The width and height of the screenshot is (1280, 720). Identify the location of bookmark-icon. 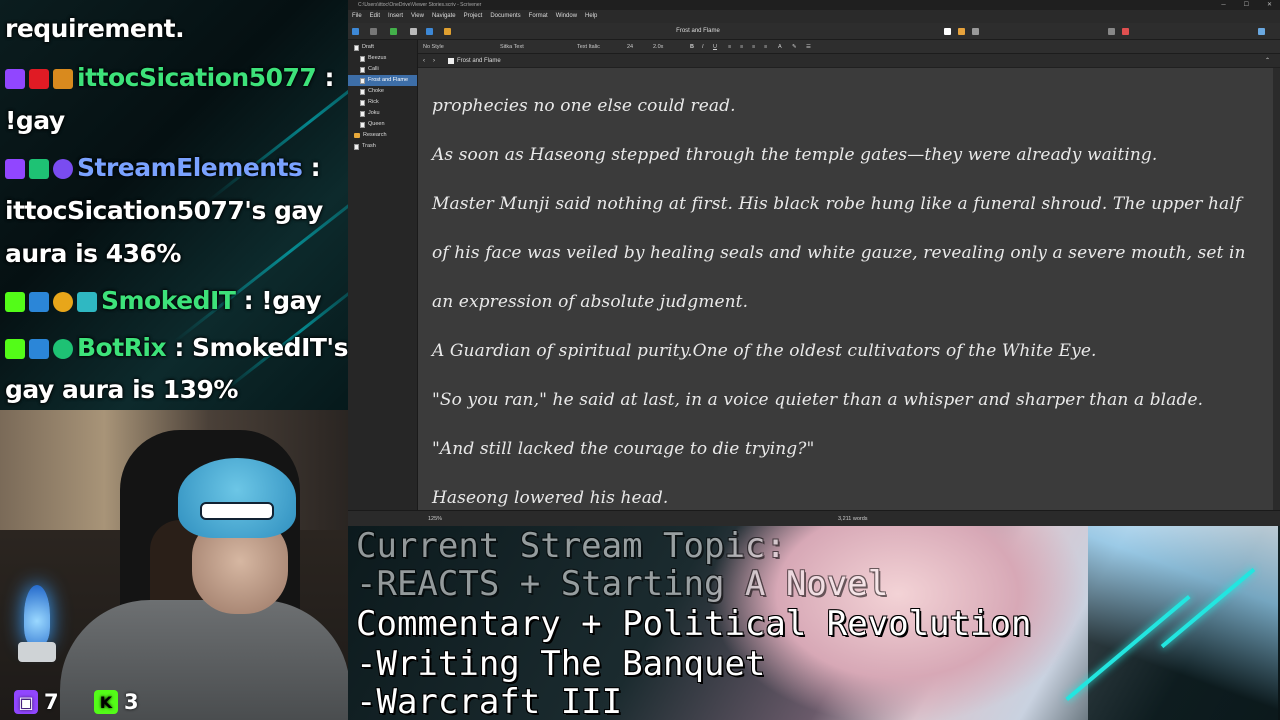
(1125, 31).